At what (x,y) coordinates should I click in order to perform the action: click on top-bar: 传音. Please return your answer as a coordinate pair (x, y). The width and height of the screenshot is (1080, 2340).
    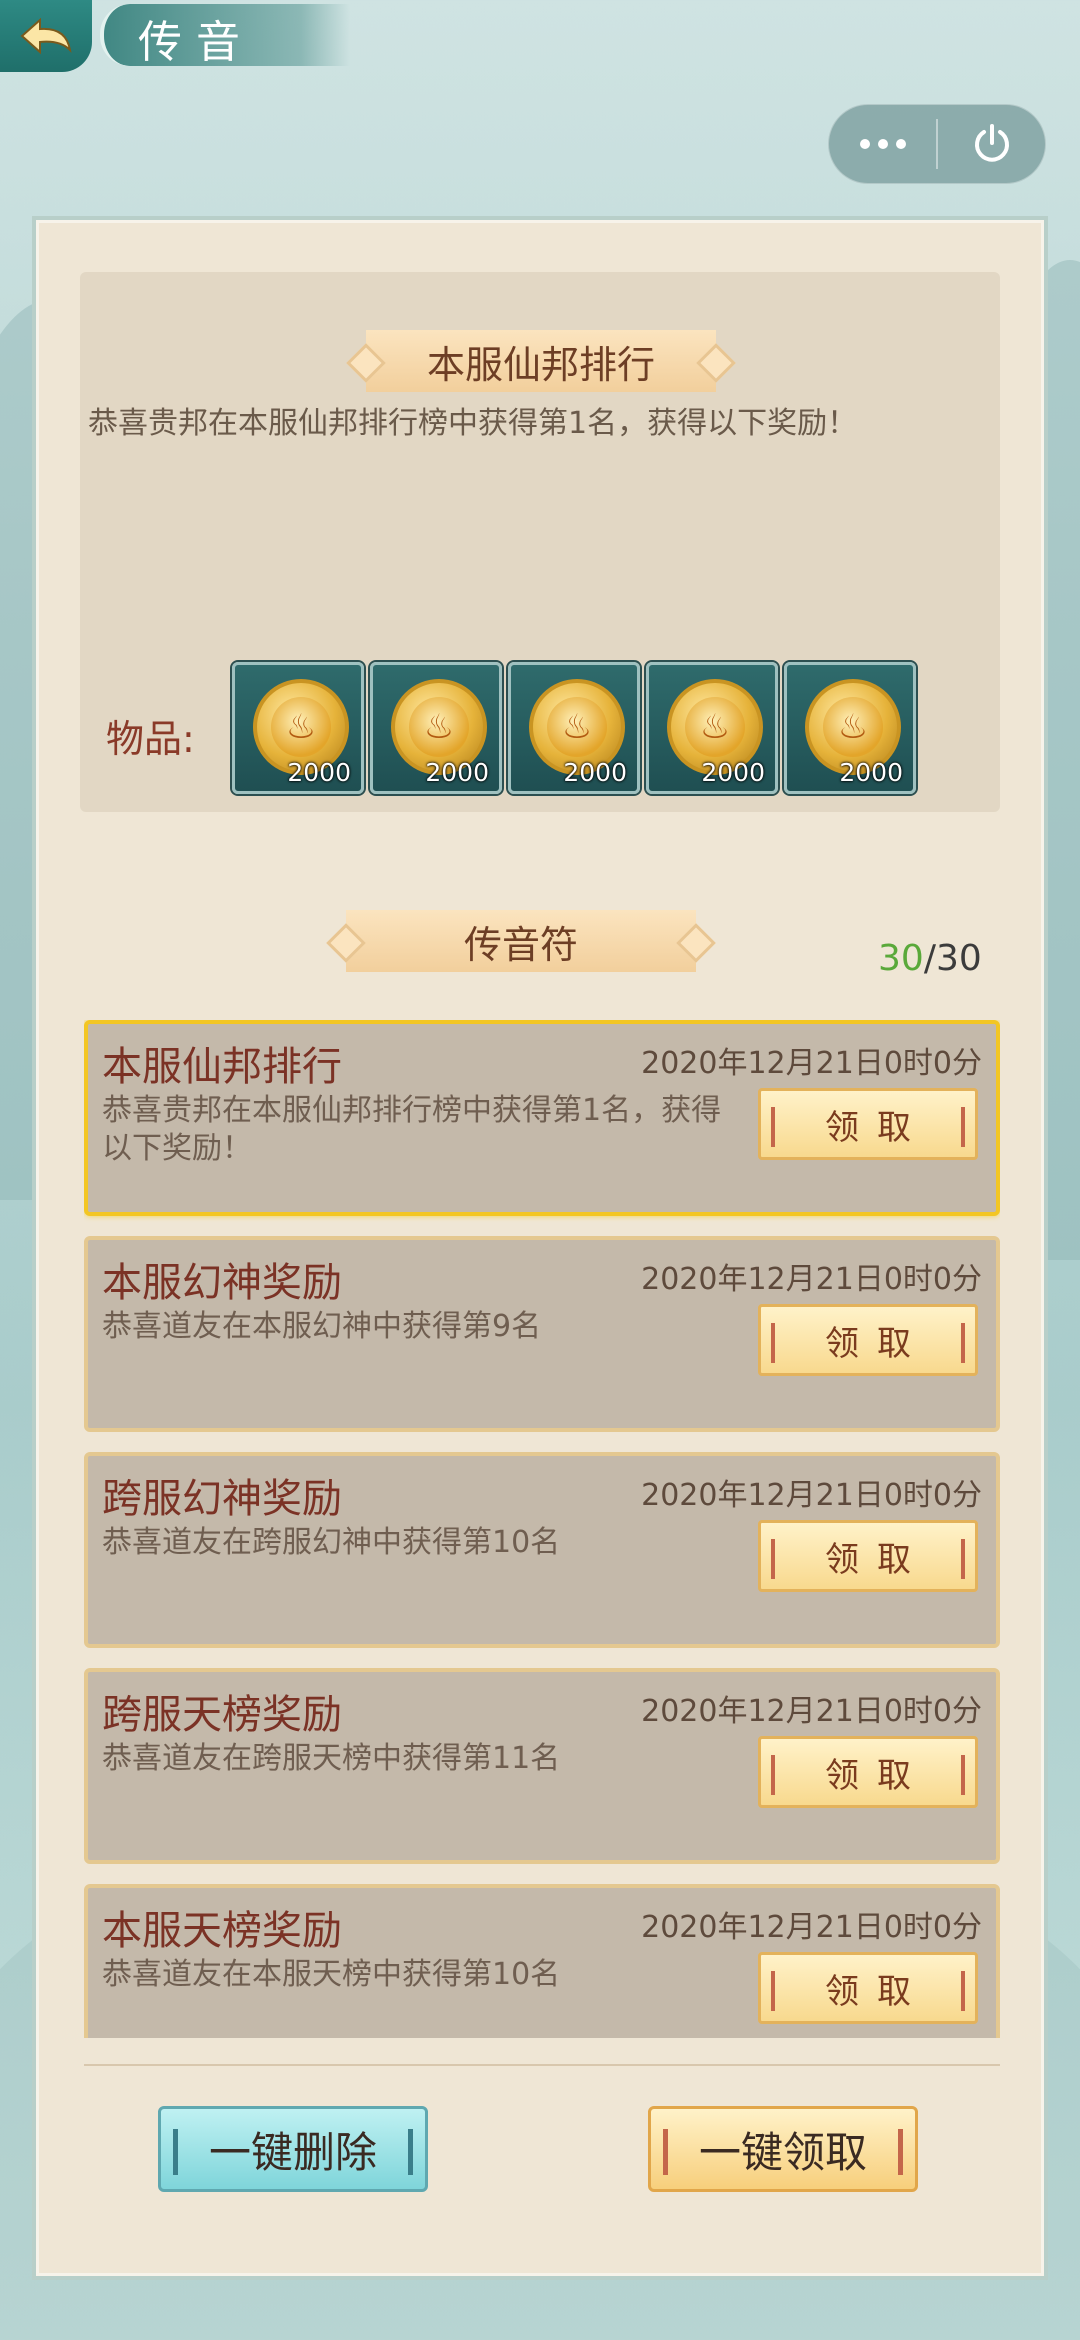
    Looking at the image, I should click on (540, 36).